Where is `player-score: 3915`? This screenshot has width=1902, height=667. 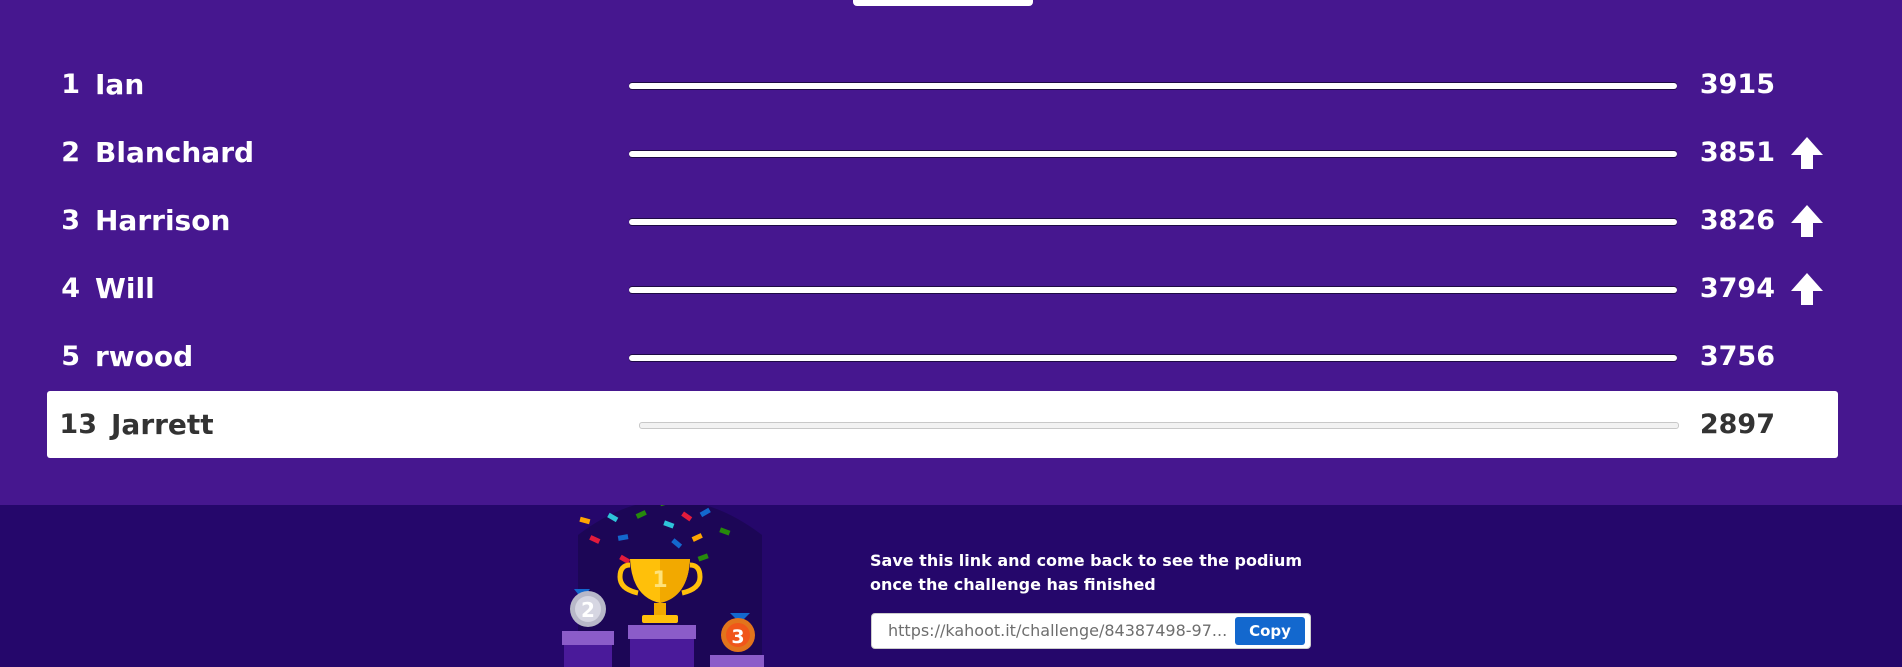
player-score: 3915 is located at coordinates (1737, 84).